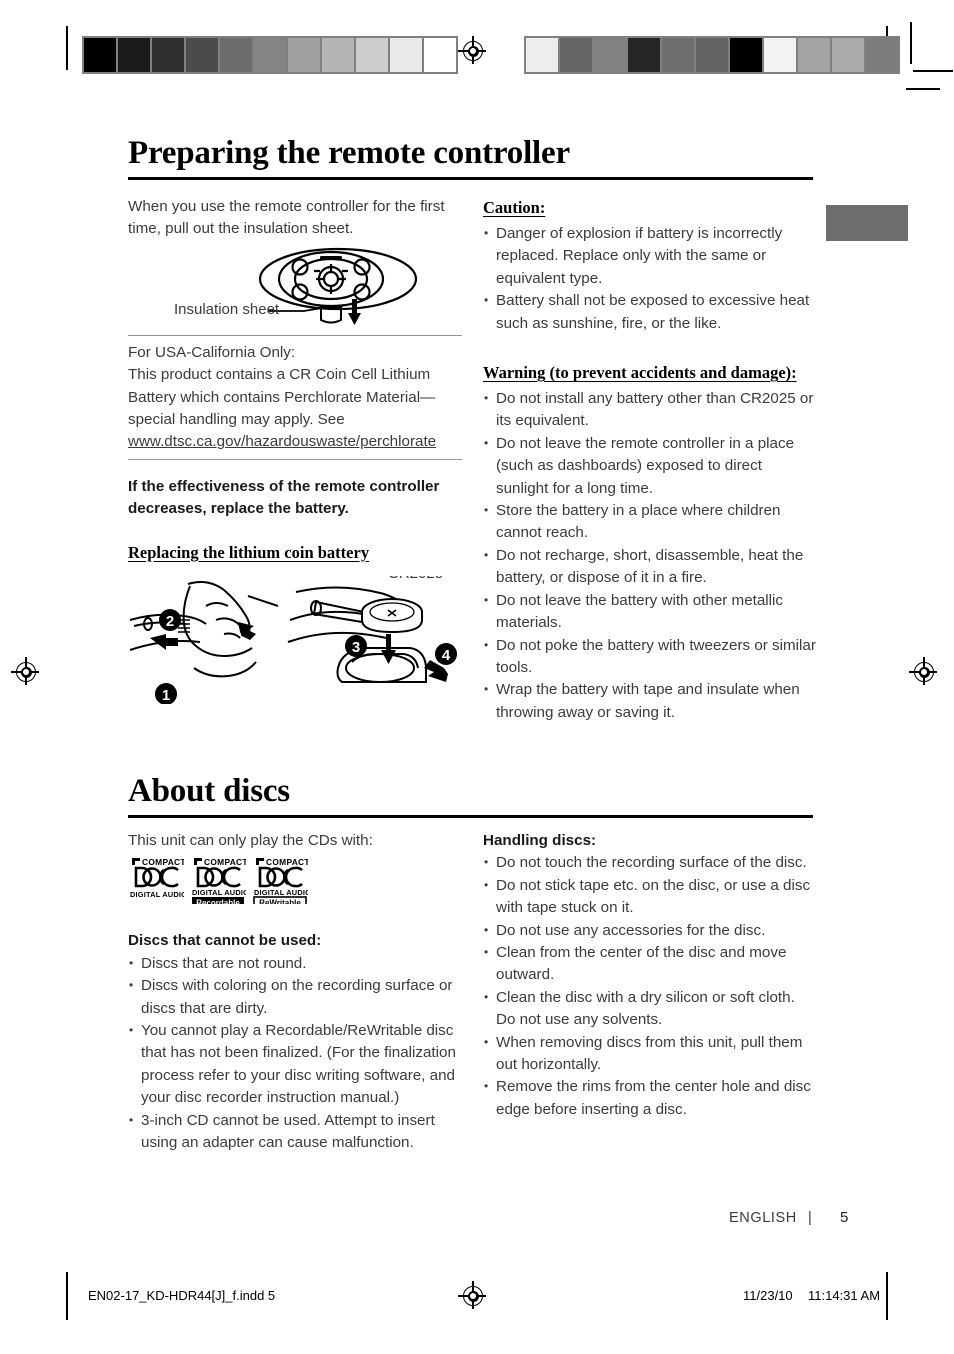  What do you see at coordinates (867, 223) in the screenshot?
I see `page-tab-marker` at bounding box center [867, 223].